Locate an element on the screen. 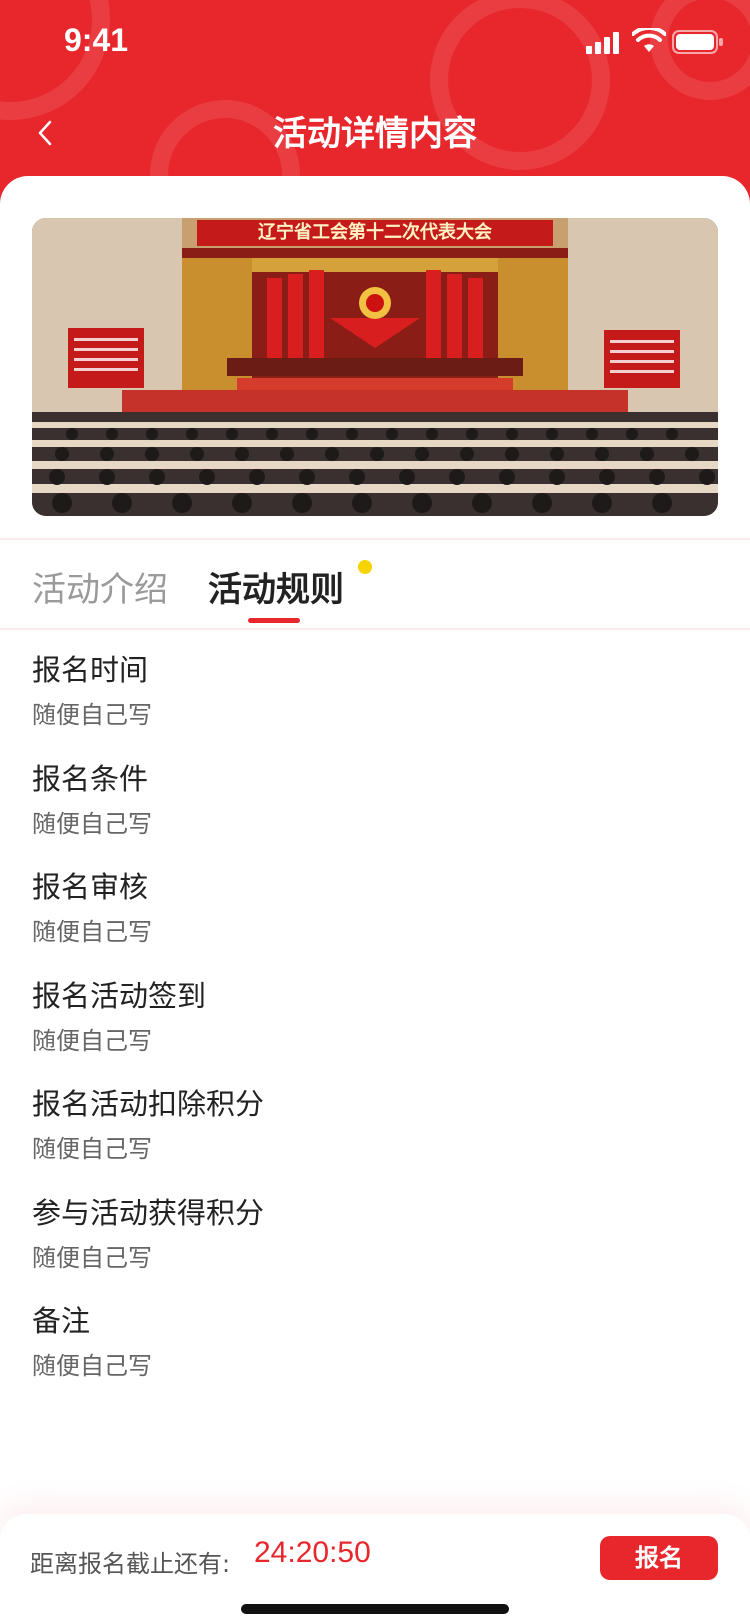 The width and height of the screenshot is (750, 1624). wifi-icon is located at coordinates (649, 40).